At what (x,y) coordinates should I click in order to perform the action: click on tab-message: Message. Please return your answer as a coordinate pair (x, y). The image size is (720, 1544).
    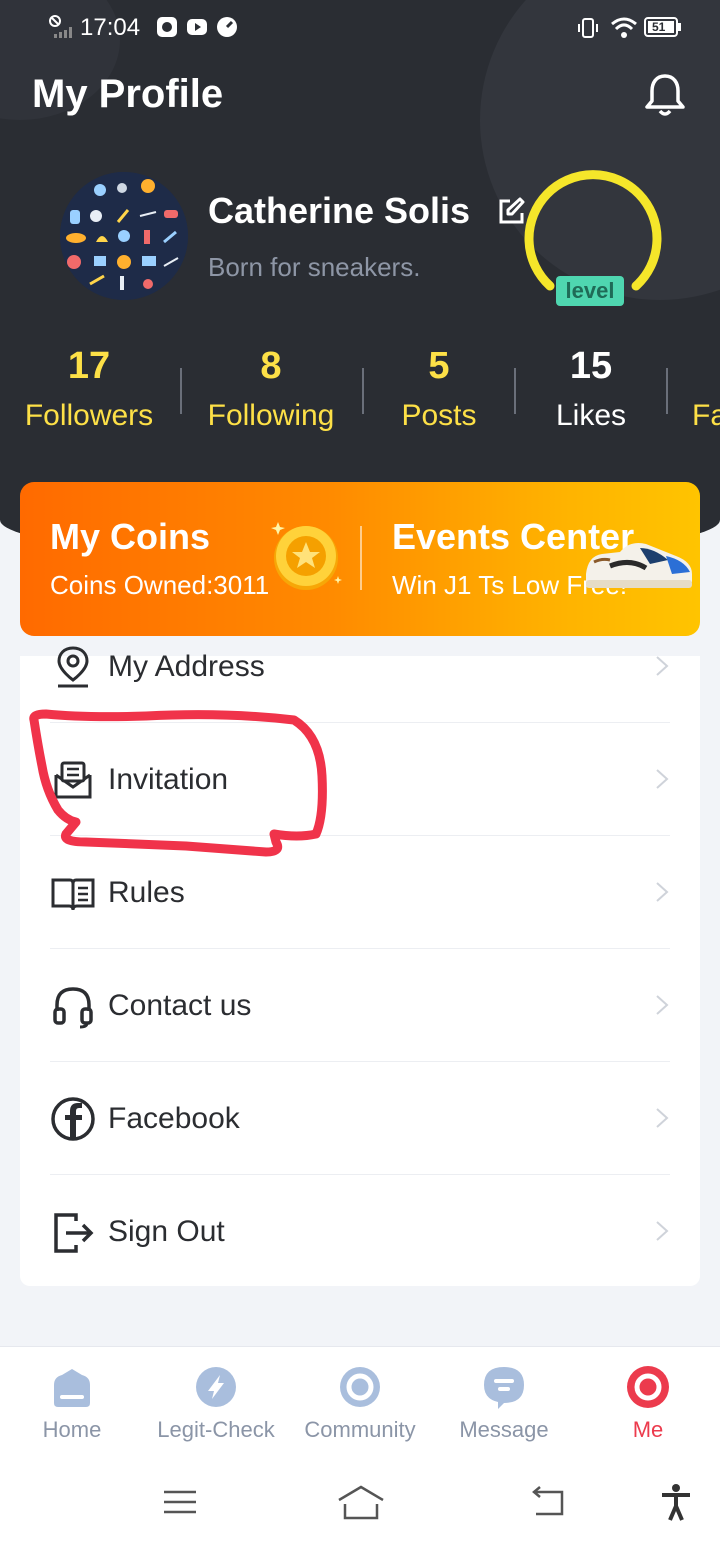
    Looking at the image, I should click on (504, 1404).